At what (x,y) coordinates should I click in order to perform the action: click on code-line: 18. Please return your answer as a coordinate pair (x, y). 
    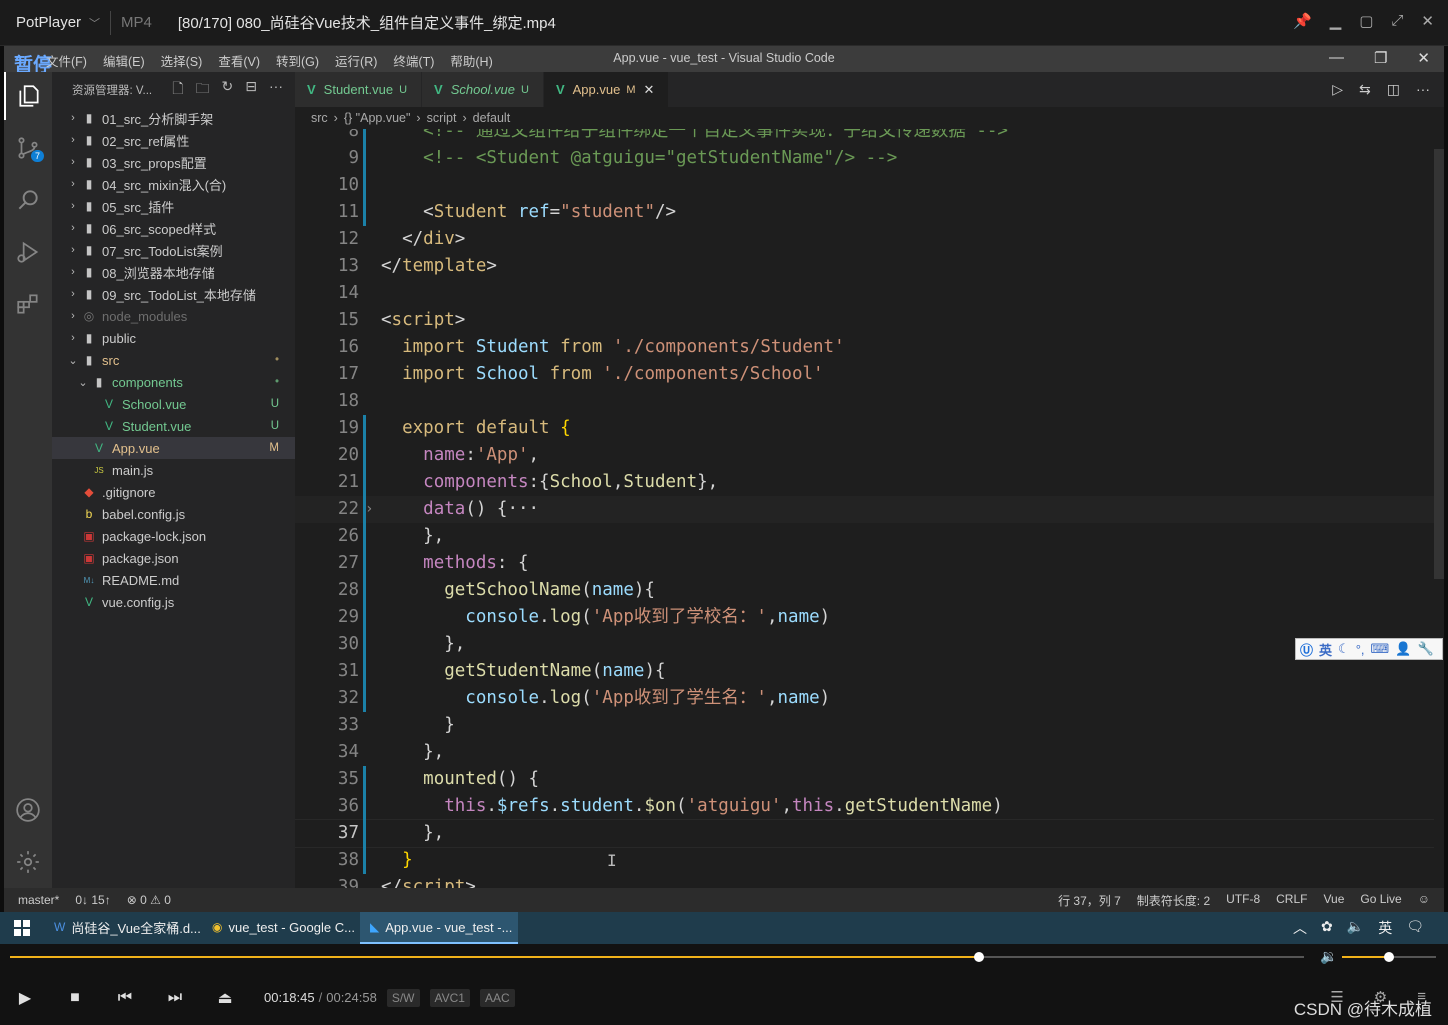
    Looking at the image, I should click on (869, 401).